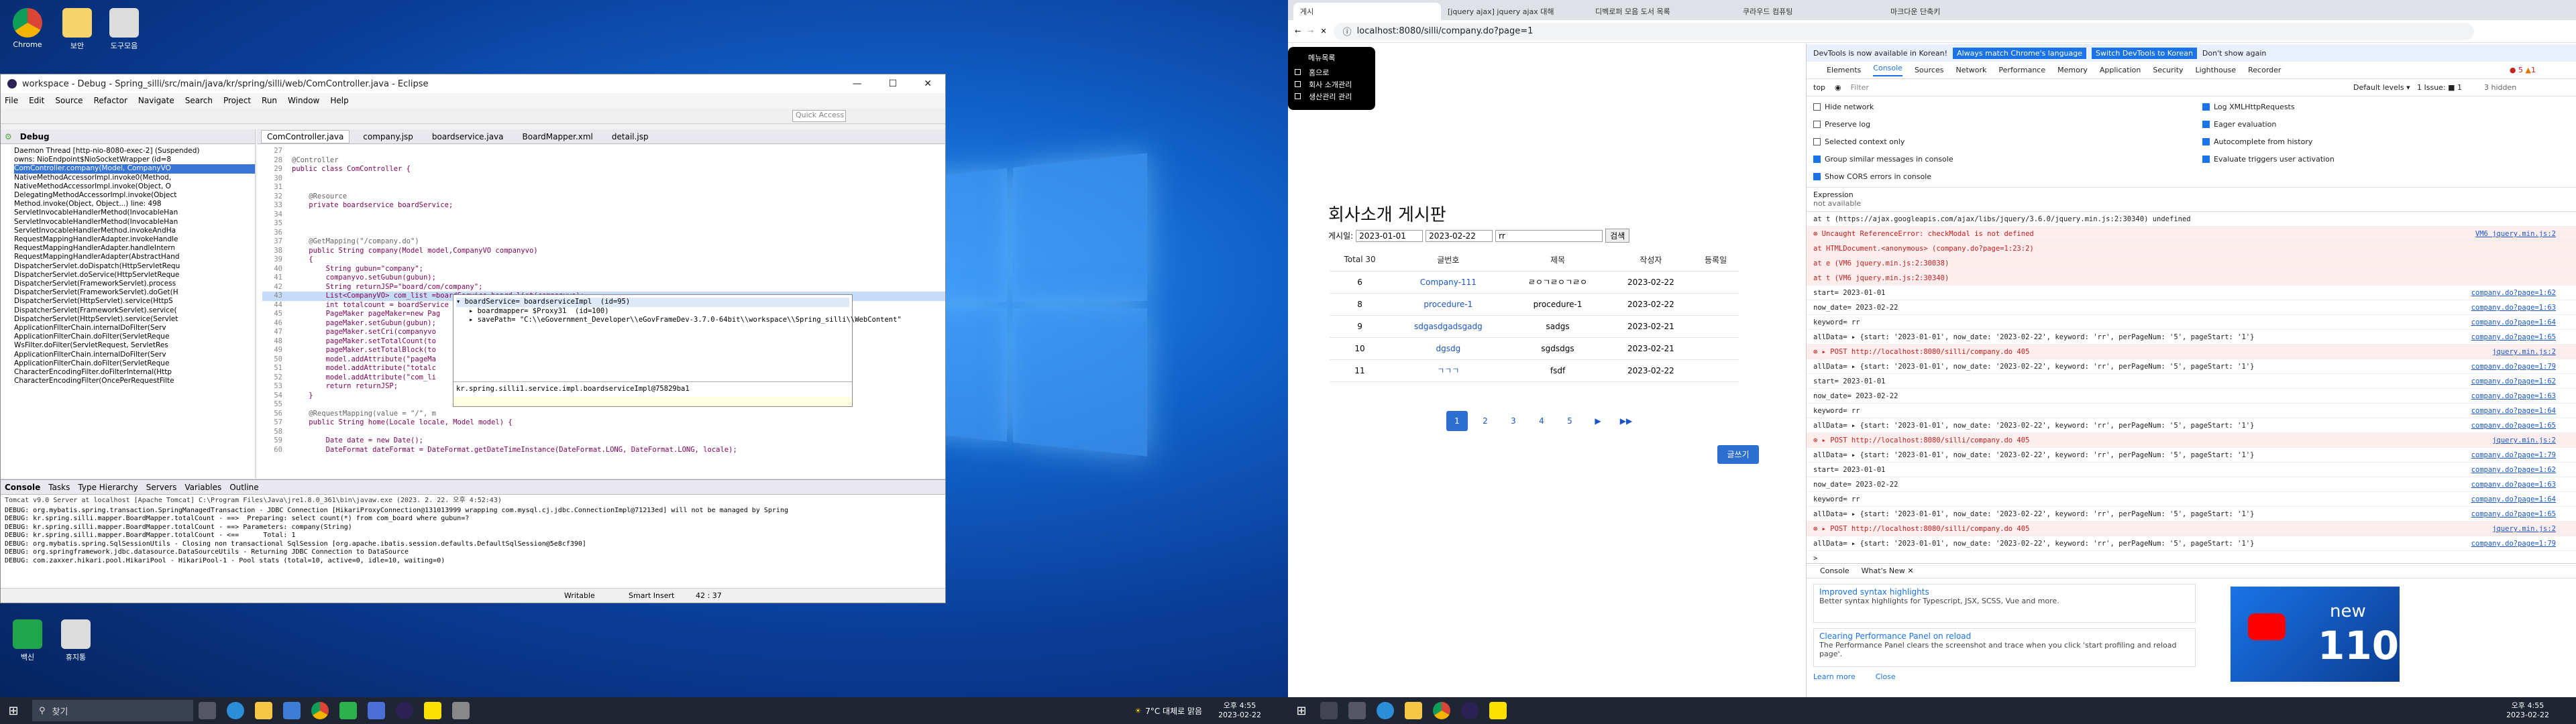  What do you see at coordinates (1970, 70) in the screenshot?
I see `devtools-tab: Network` at bounding box center [1970, 70].